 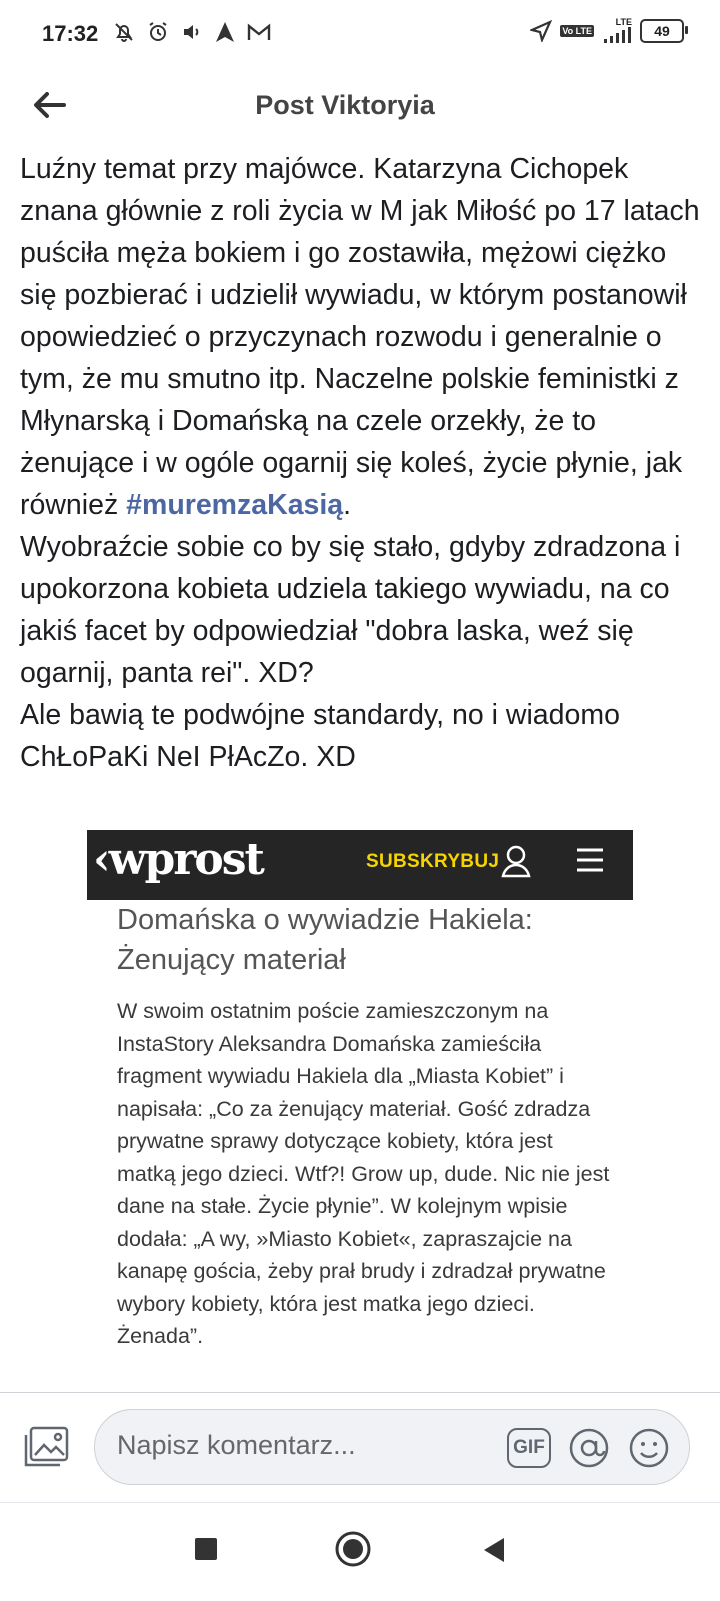 What do you see at coordinates (158, 31) in the screenshot?
I see `alarm-icon` at bounding box center [158, 31].